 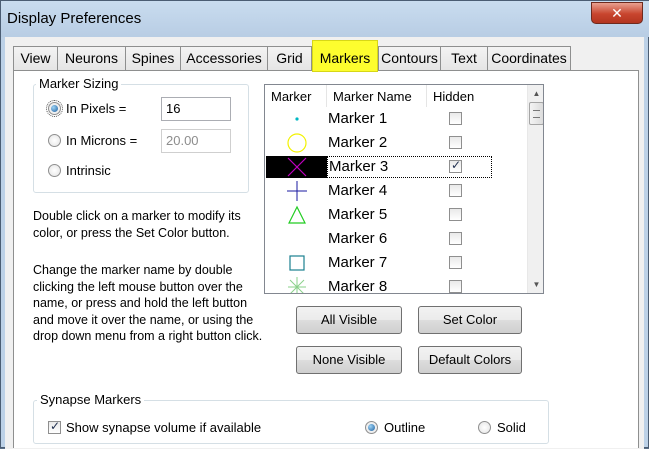 I want to click on marker-name: Marker 3, so click(x=409, y=167).